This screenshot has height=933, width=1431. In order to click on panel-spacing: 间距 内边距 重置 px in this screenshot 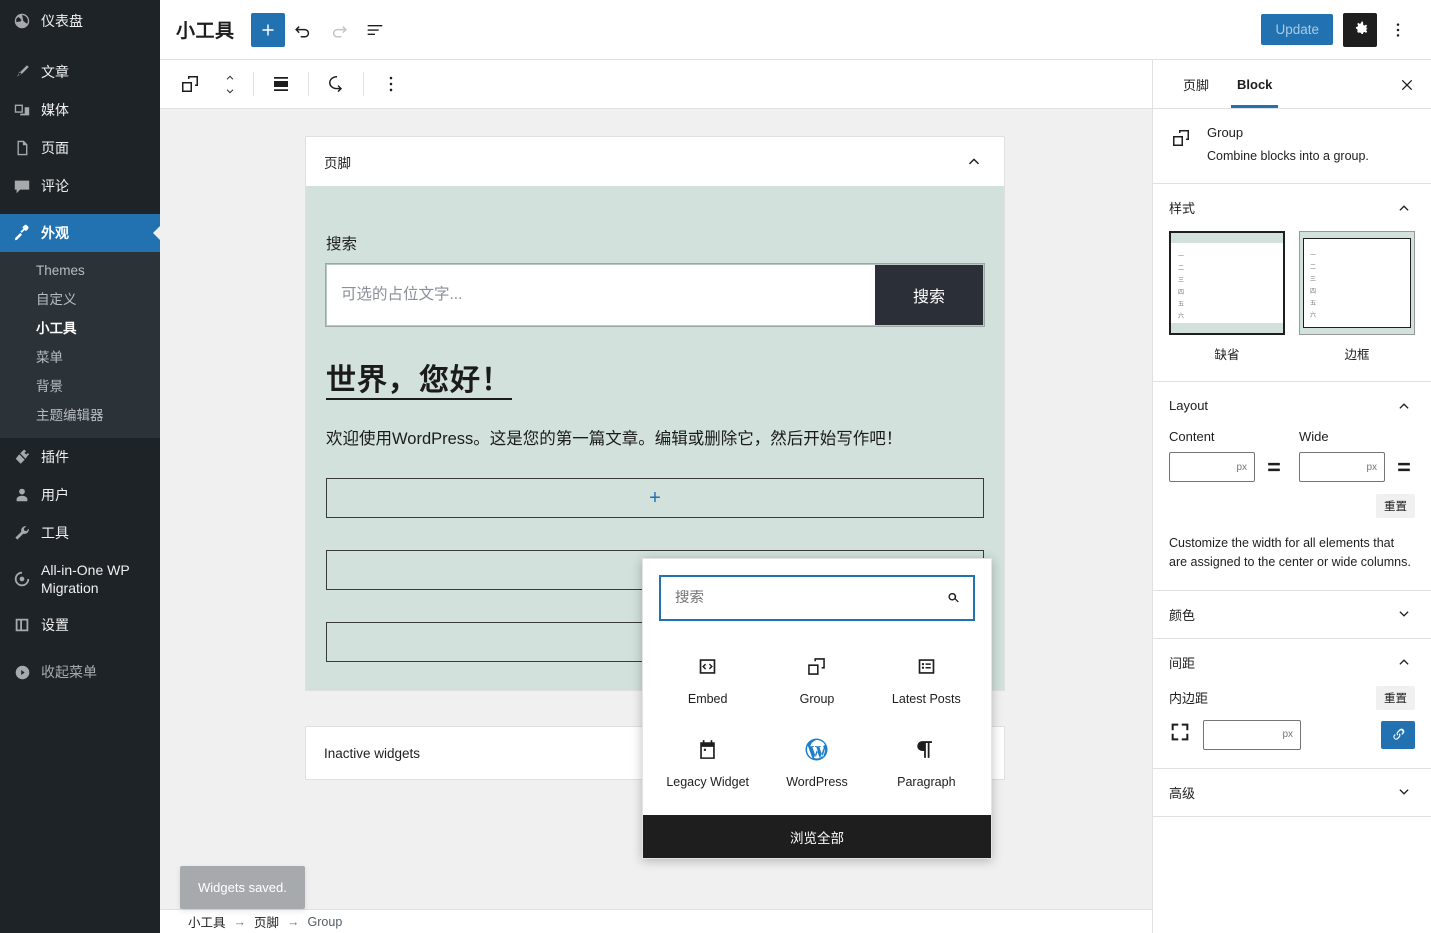, I will do `click(1292, 704)`.